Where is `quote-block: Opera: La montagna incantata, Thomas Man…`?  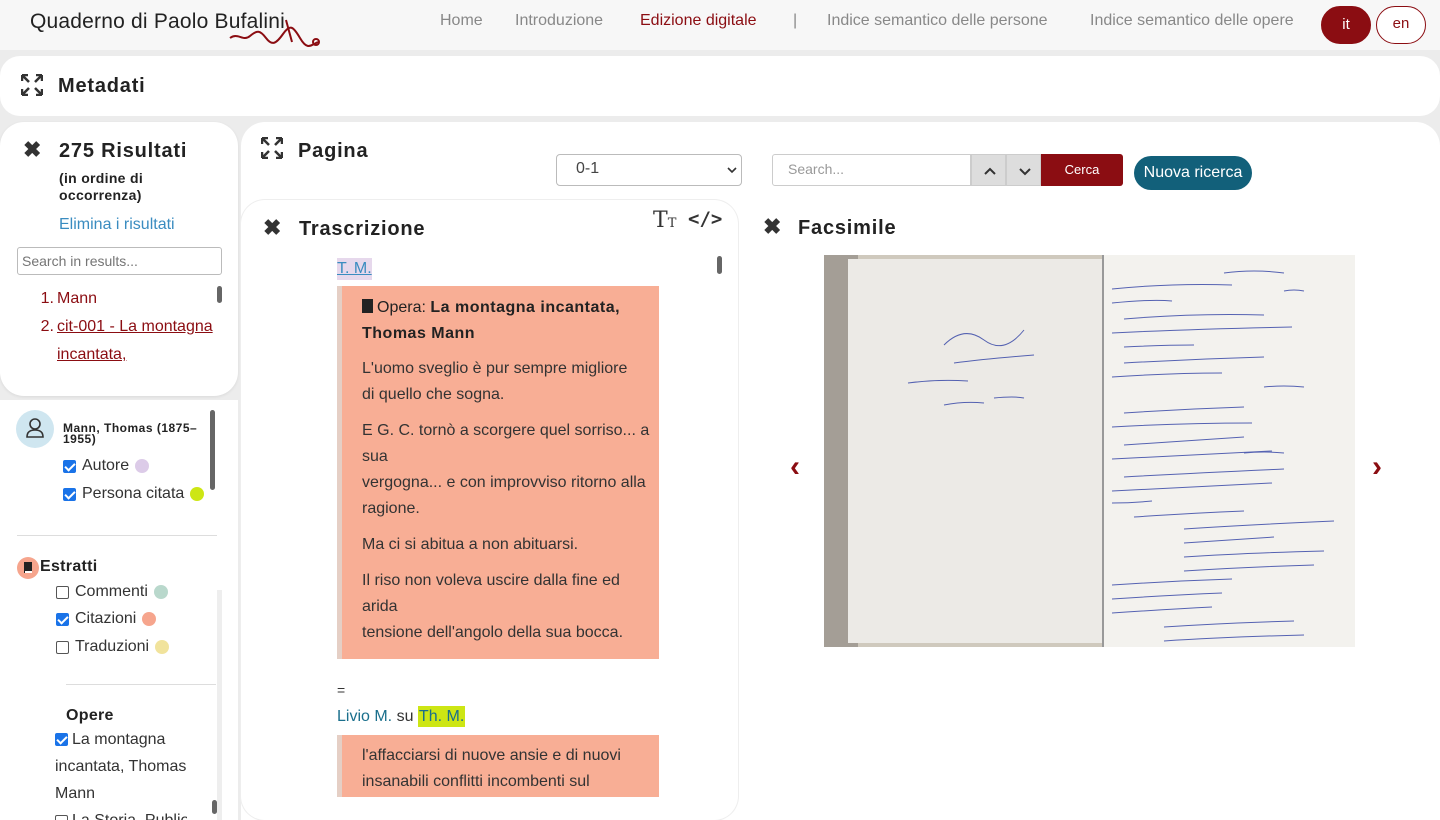 quote-block: Opera: La montagna incantata, Thomas Man… is located at coordinates (498, 472).